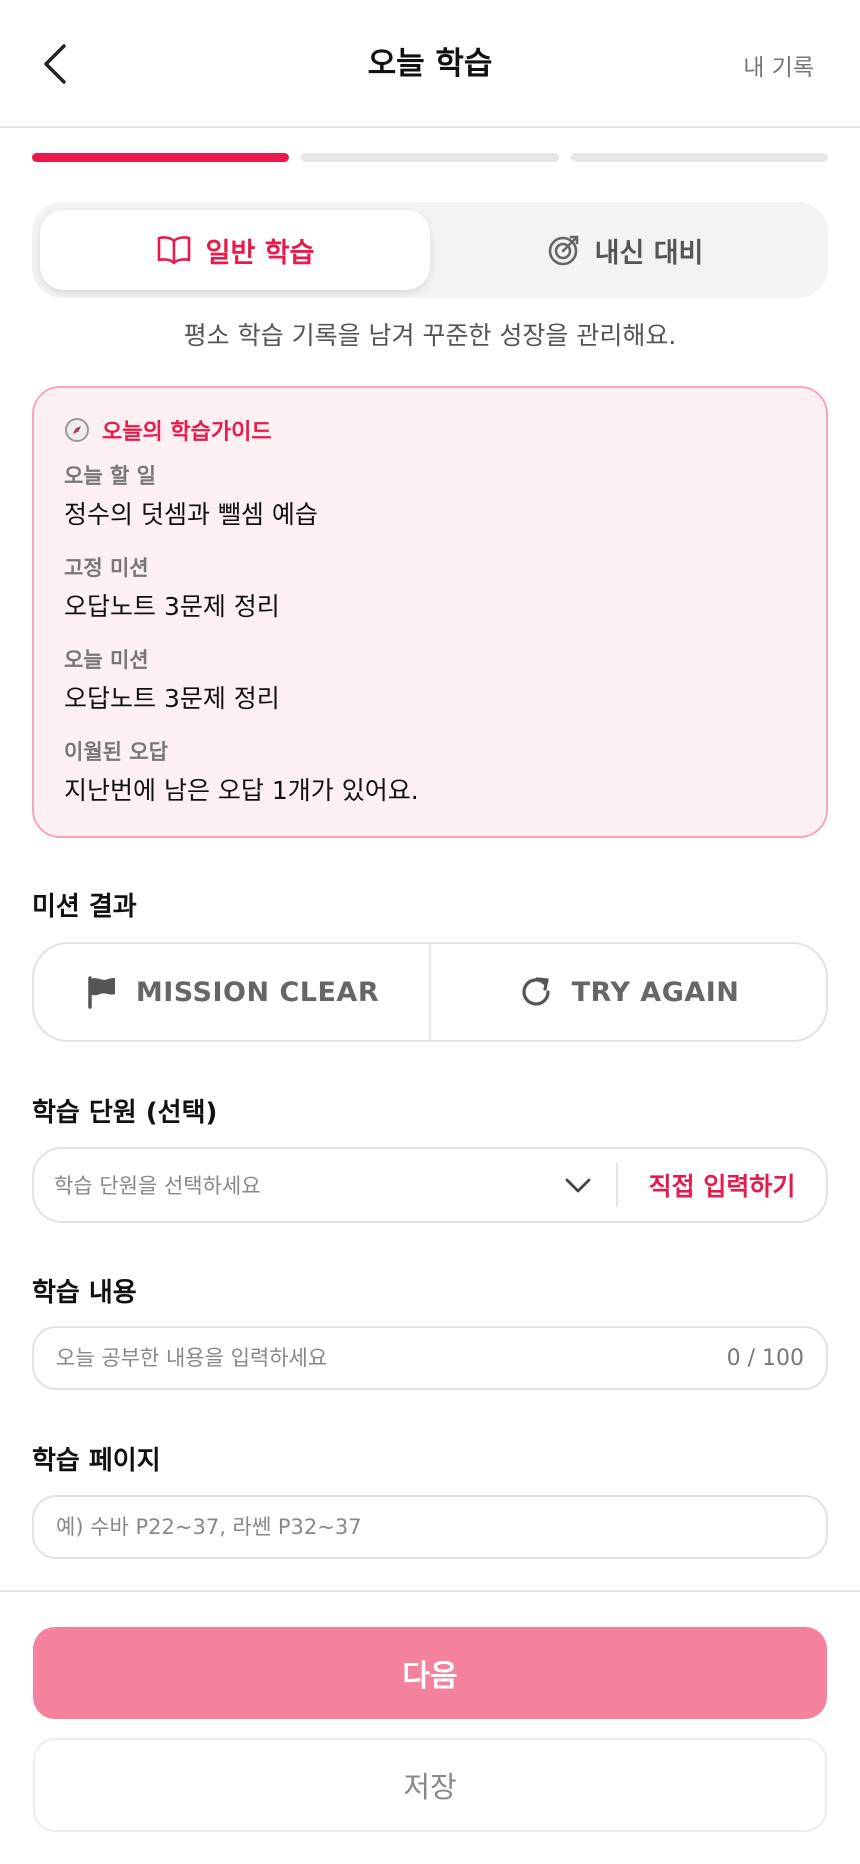  I want to click on mission-result-title: 미션 결과, so click(84, 907).